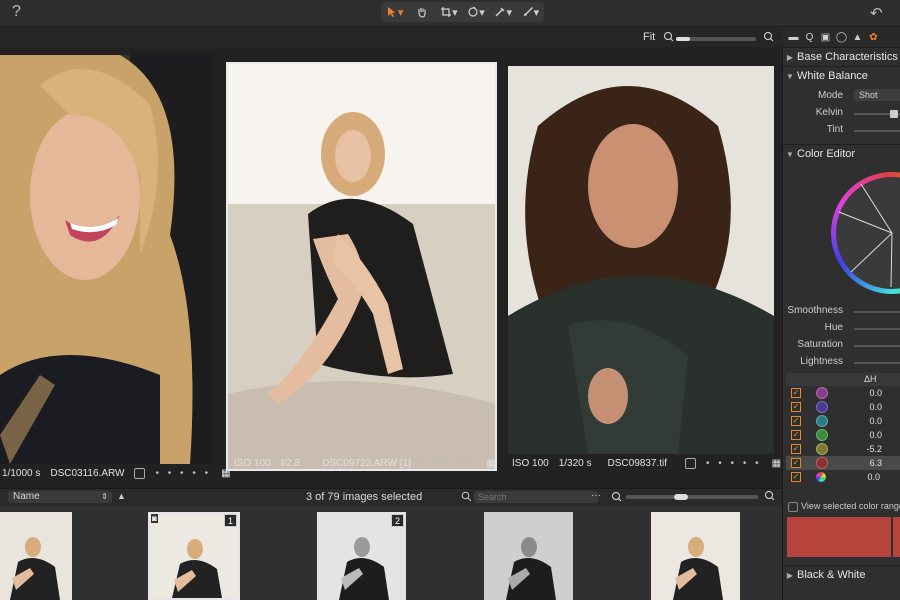 This screenshot has width=900, height=600. What do you see at coordinates (596, 495) in the screenshot?
I see `more-options-icon: ···` at bounding box center [596, 495].